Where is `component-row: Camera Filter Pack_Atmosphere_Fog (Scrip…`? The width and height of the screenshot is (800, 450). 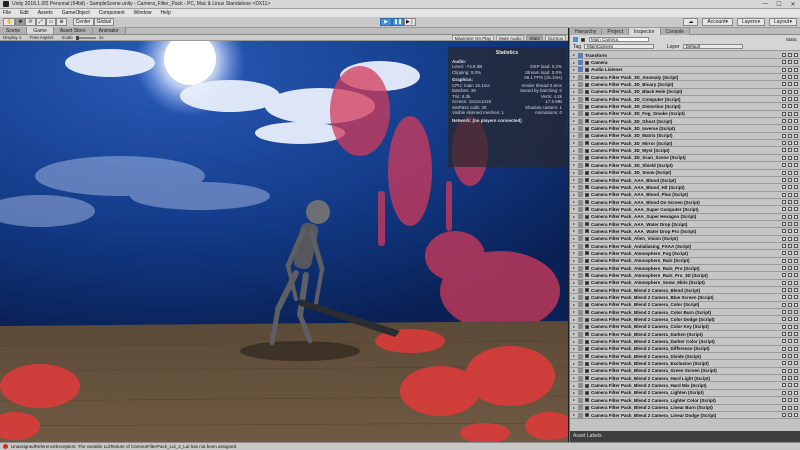
component-row: Camera Filter Pack_Atmosphere_Fog (Scrip… is located at coordinates (685, 254).